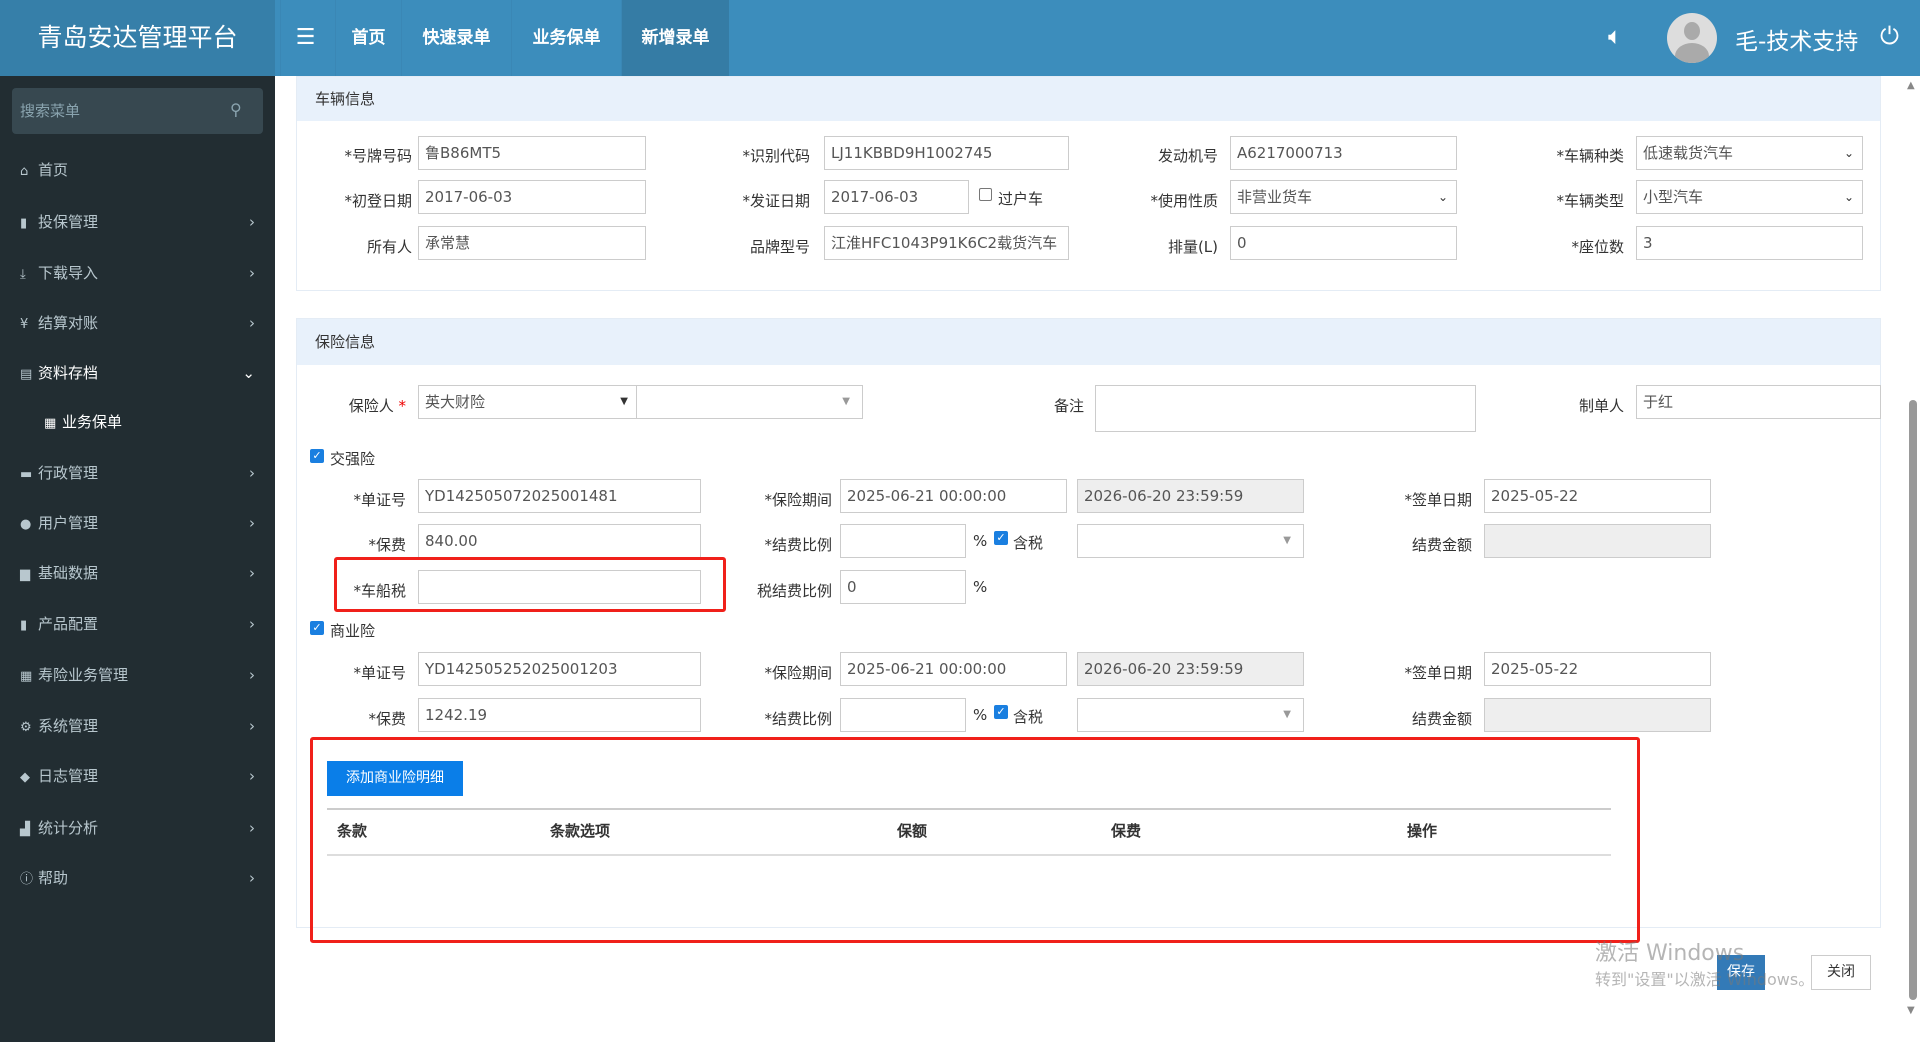 Image resolution: width=1920 pixels, height=1042 pixels. Describe the element at coordinates (985, 194) in the screenshot. I see `transfer-checkbox` at that location.